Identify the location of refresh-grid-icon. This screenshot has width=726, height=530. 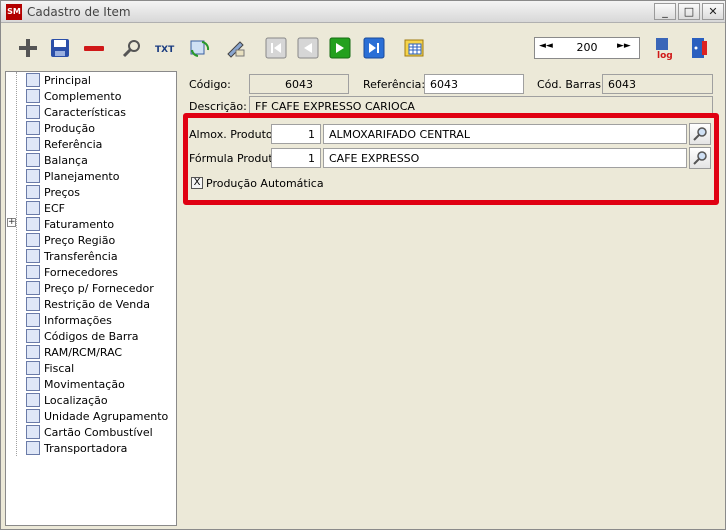
(200, 48).